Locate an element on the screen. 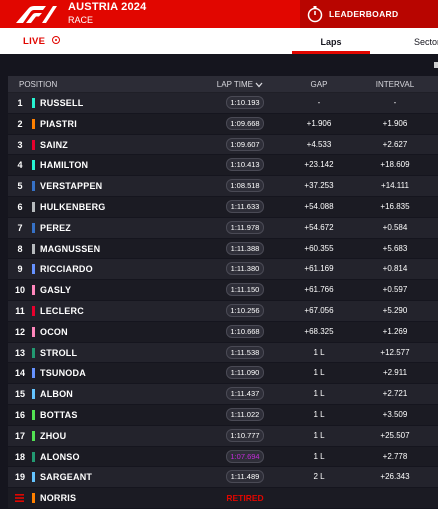 The image size is (438, 509). table-row: 2 PIASTRI 1:09.668 +1.906 +1.906 is located at coordinates (223, 124).